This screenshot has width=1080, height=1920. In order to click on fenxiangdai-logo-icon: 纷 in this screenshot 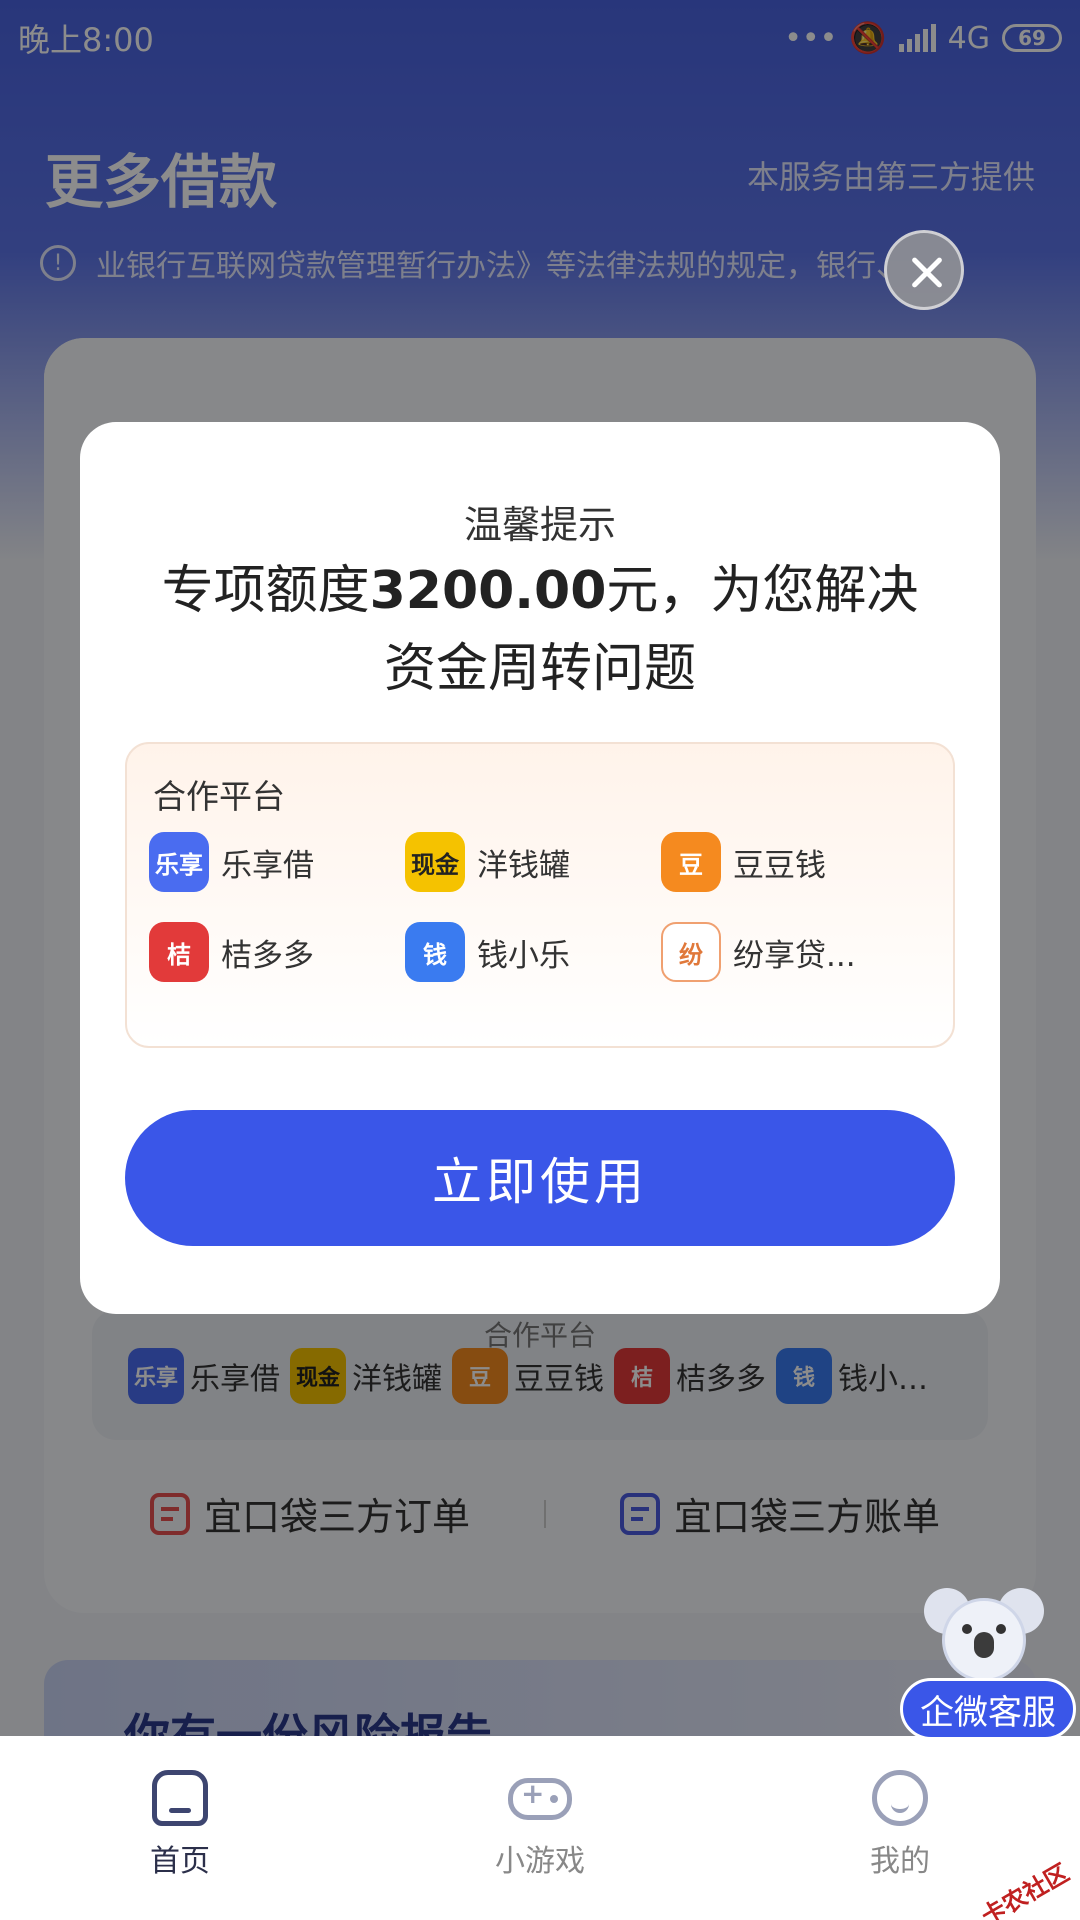, I will do `click(691, 952)`.